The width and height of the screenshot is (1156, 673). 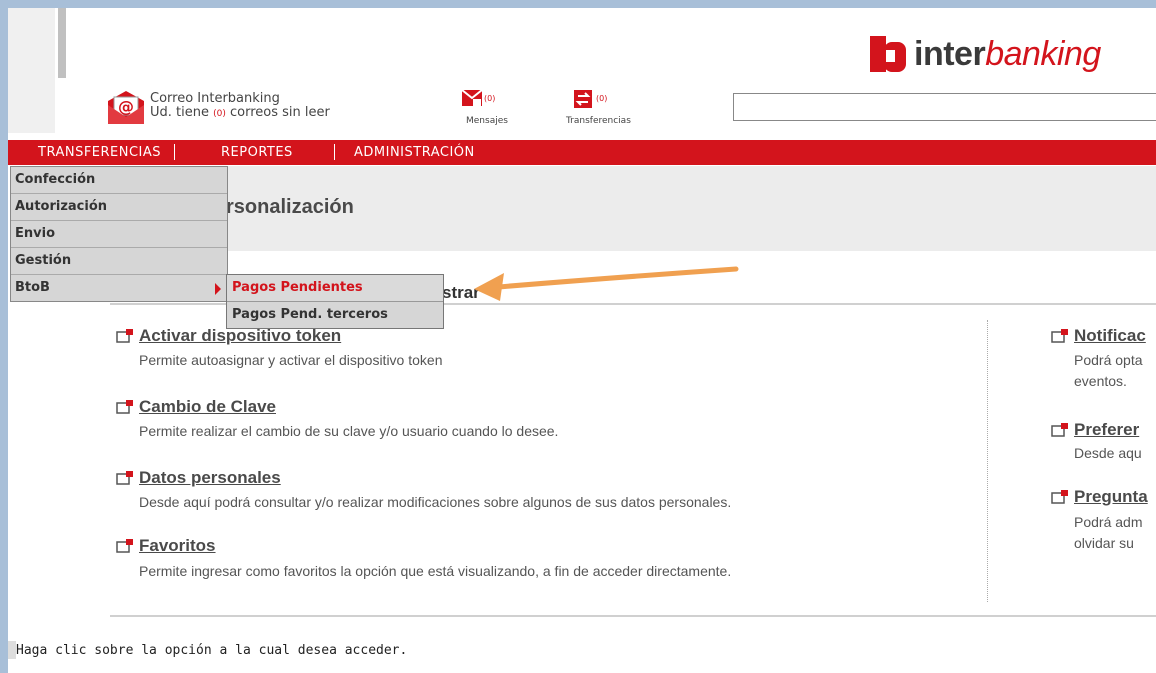 I want to click on submenu-item-pagos-pendientes: Pagos Pendientes, so click(x=335, y=288).